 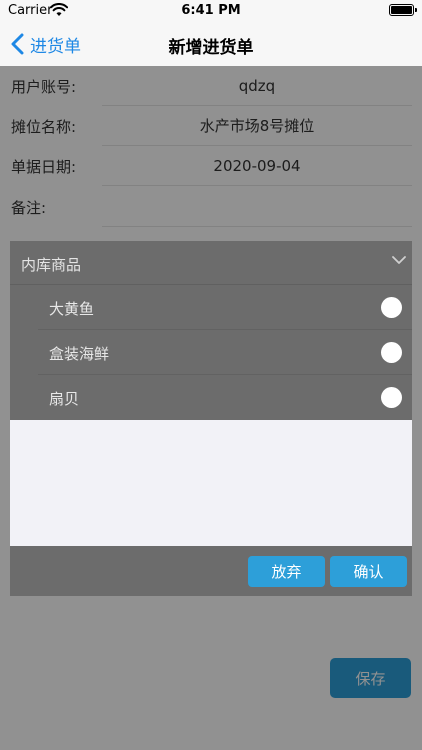 I want to click on product-option-label: 大黄鱼, so click(x=72, y=309).